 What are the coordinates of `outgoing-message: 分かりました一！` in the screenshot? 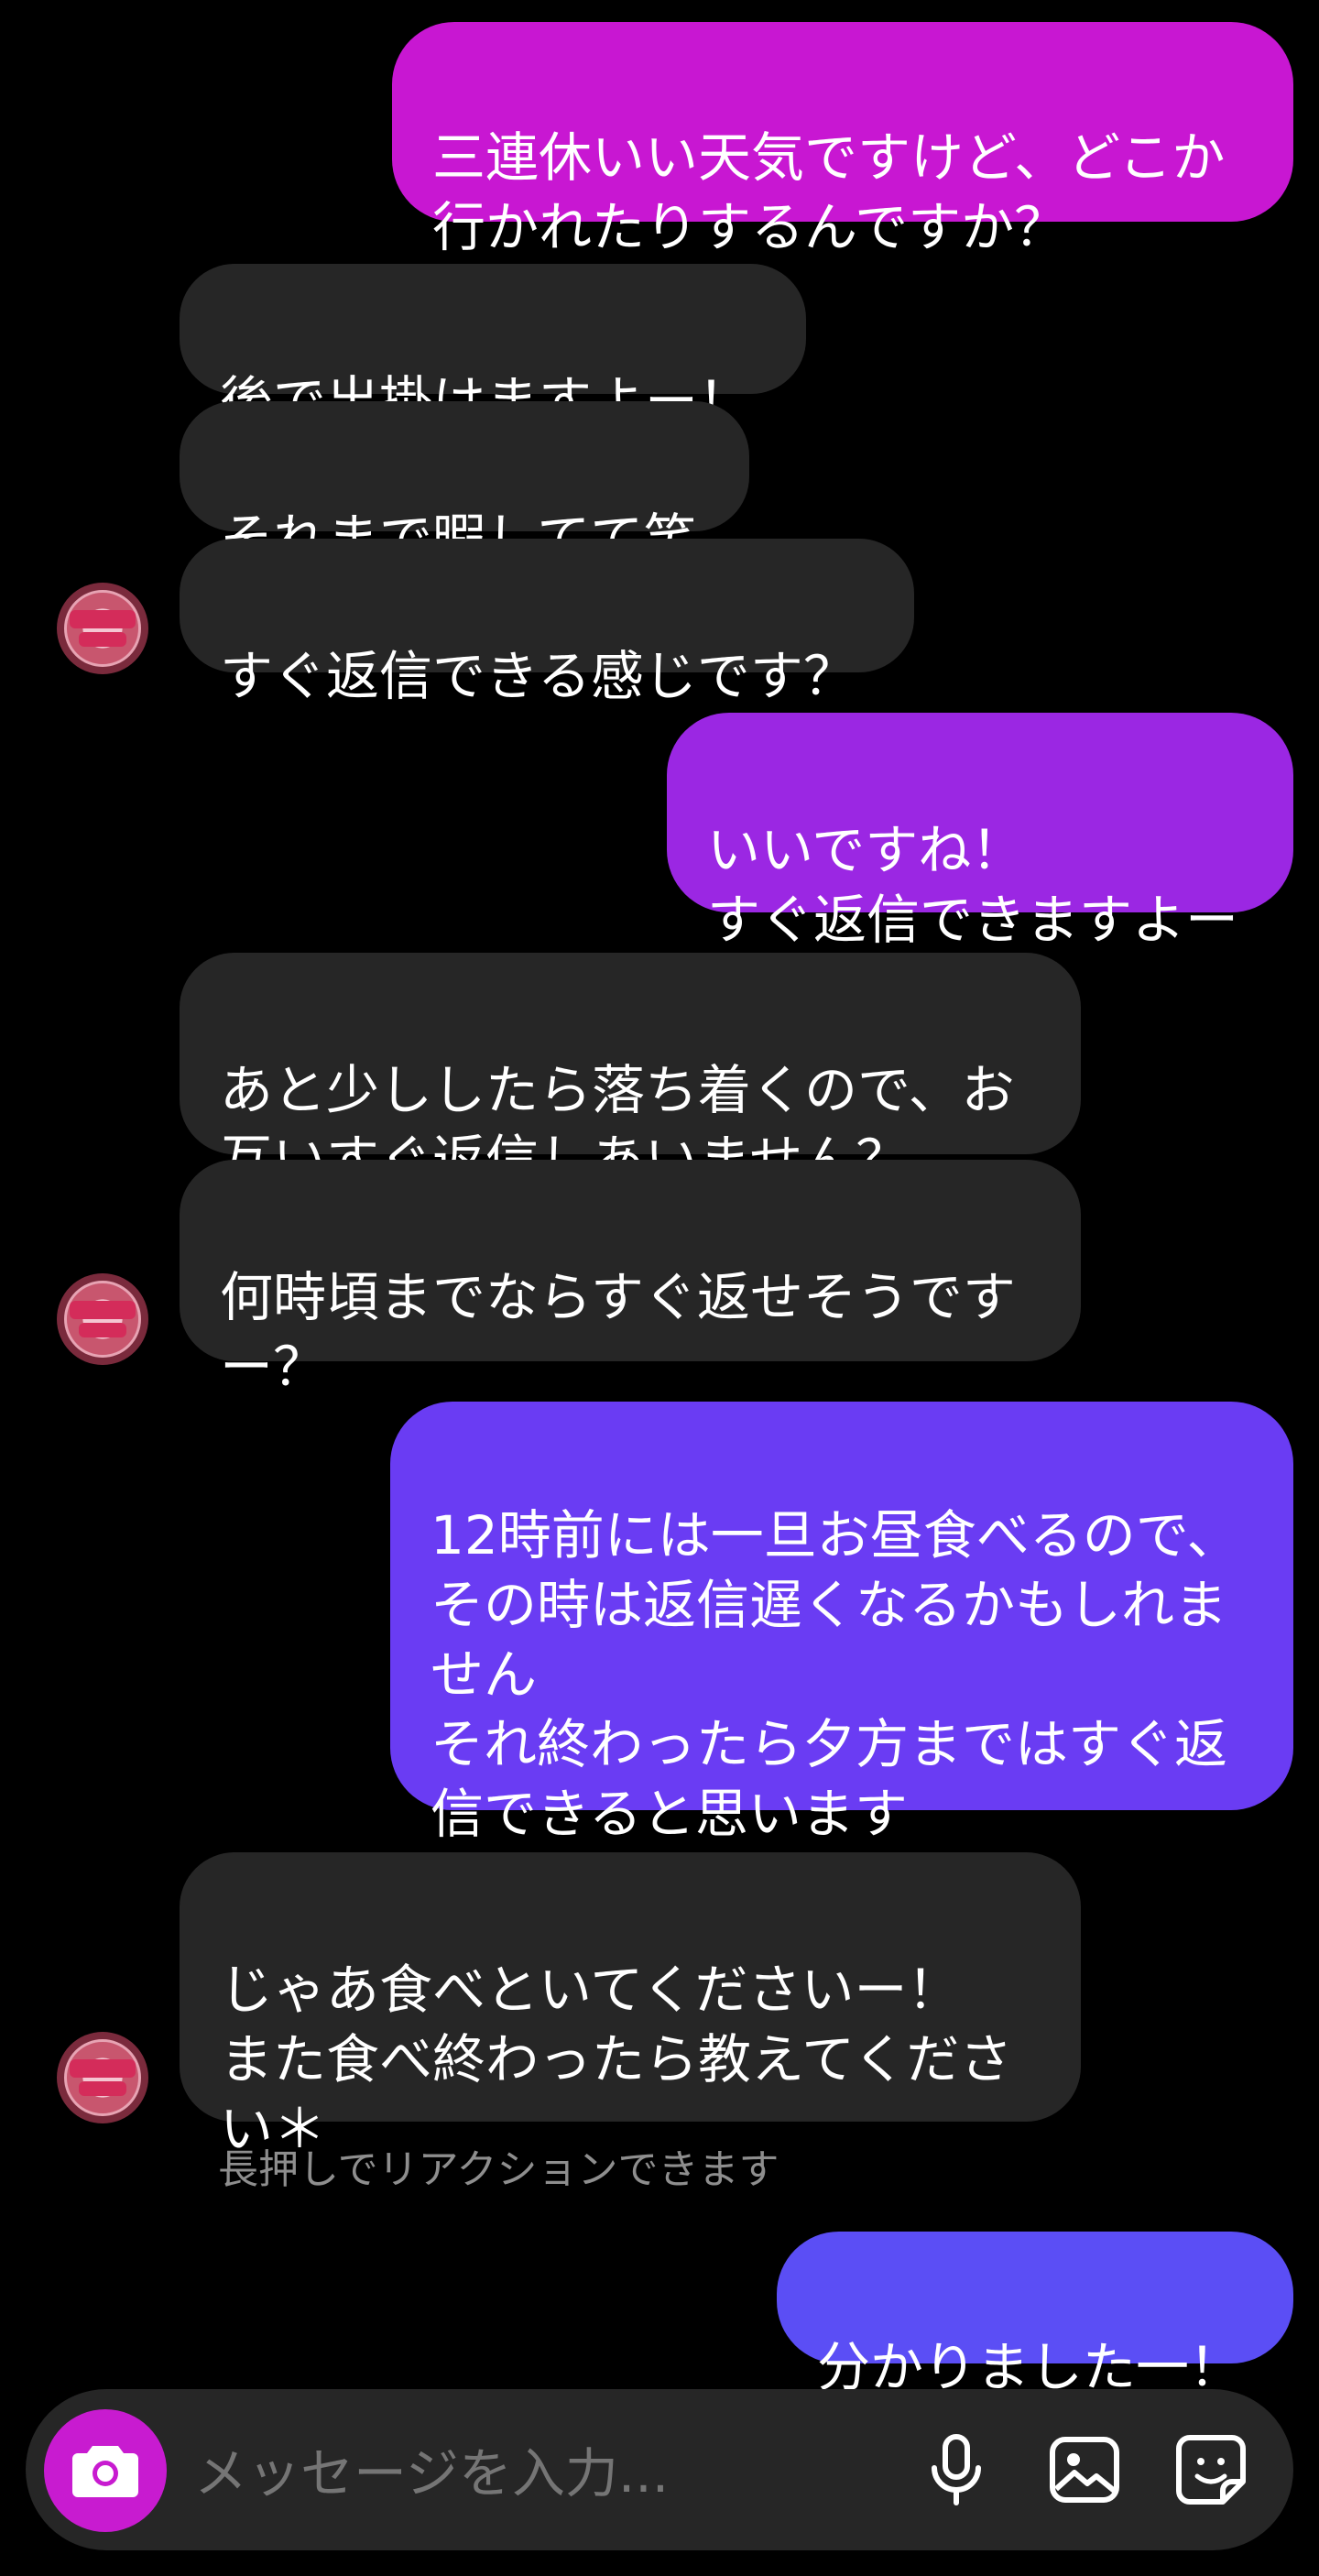 It's located at (1035, 2315).